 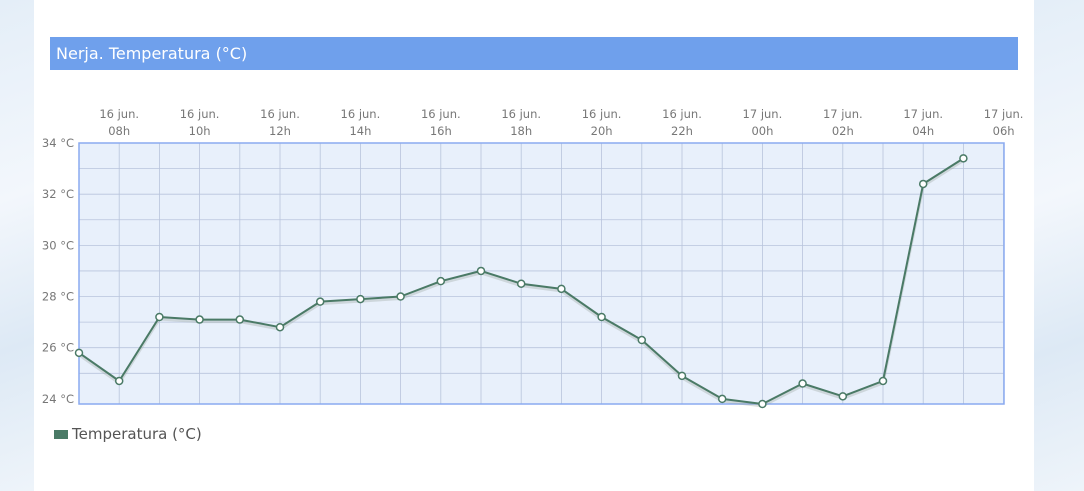 I want to click on x-tick-hour: 18h, so click(x=521, y=131).